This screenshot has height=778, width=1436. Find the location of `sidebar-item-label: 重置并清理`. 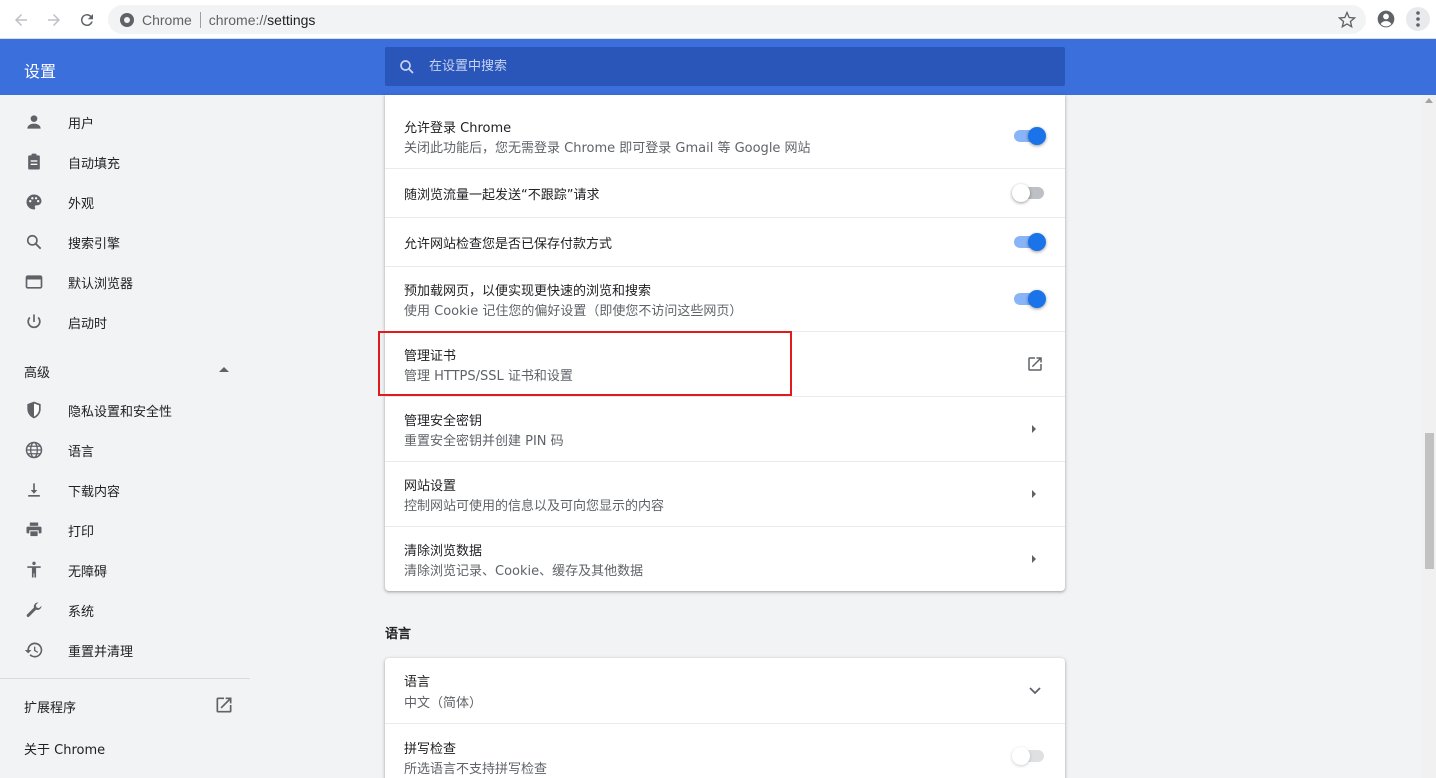

sidebar-item-label: 重置并清理 is located at coordinates (101, 652).